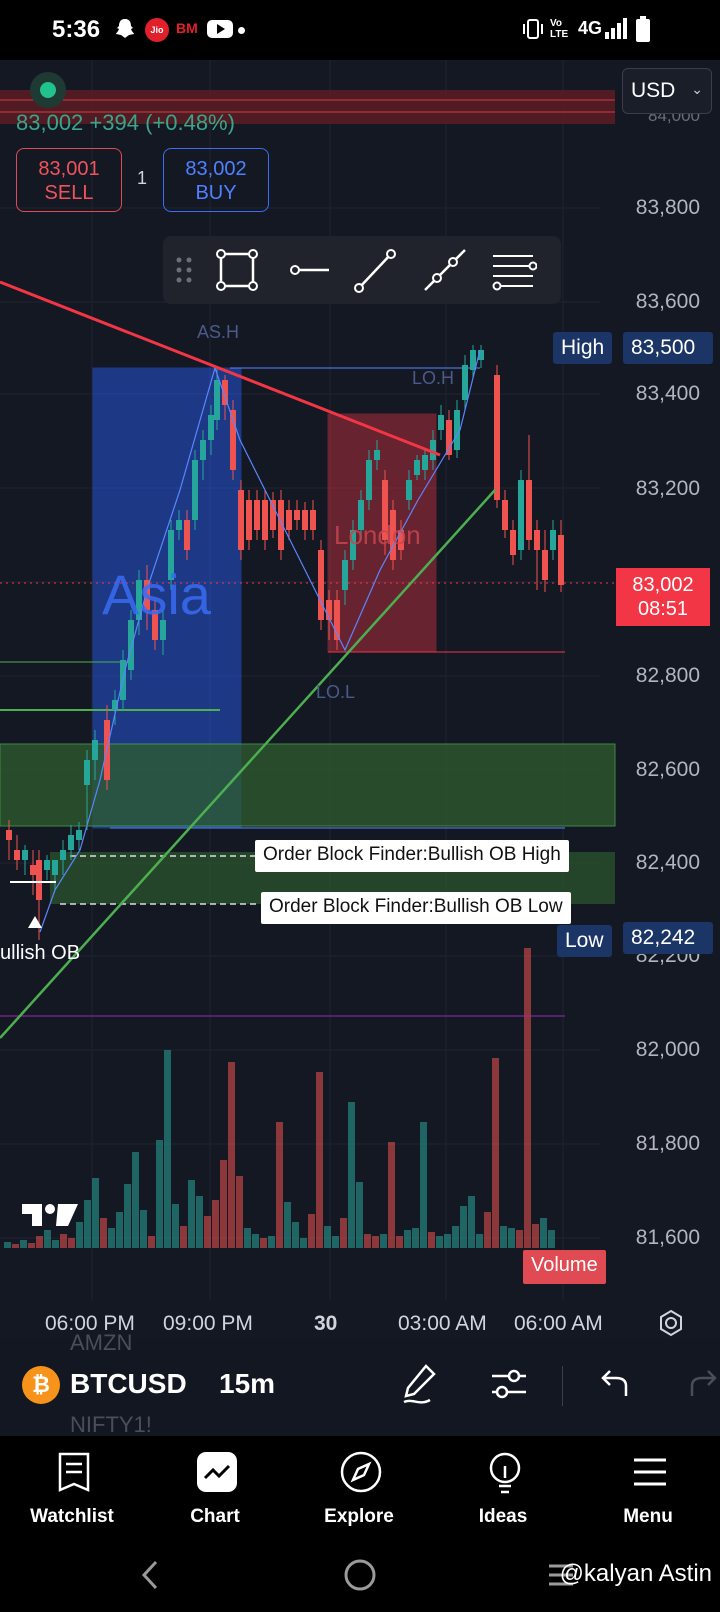  What do you see at coordinates (648, 1488) in the screenshot?
I see `nav-menu: Menu` at bounding box center [648, 1488].